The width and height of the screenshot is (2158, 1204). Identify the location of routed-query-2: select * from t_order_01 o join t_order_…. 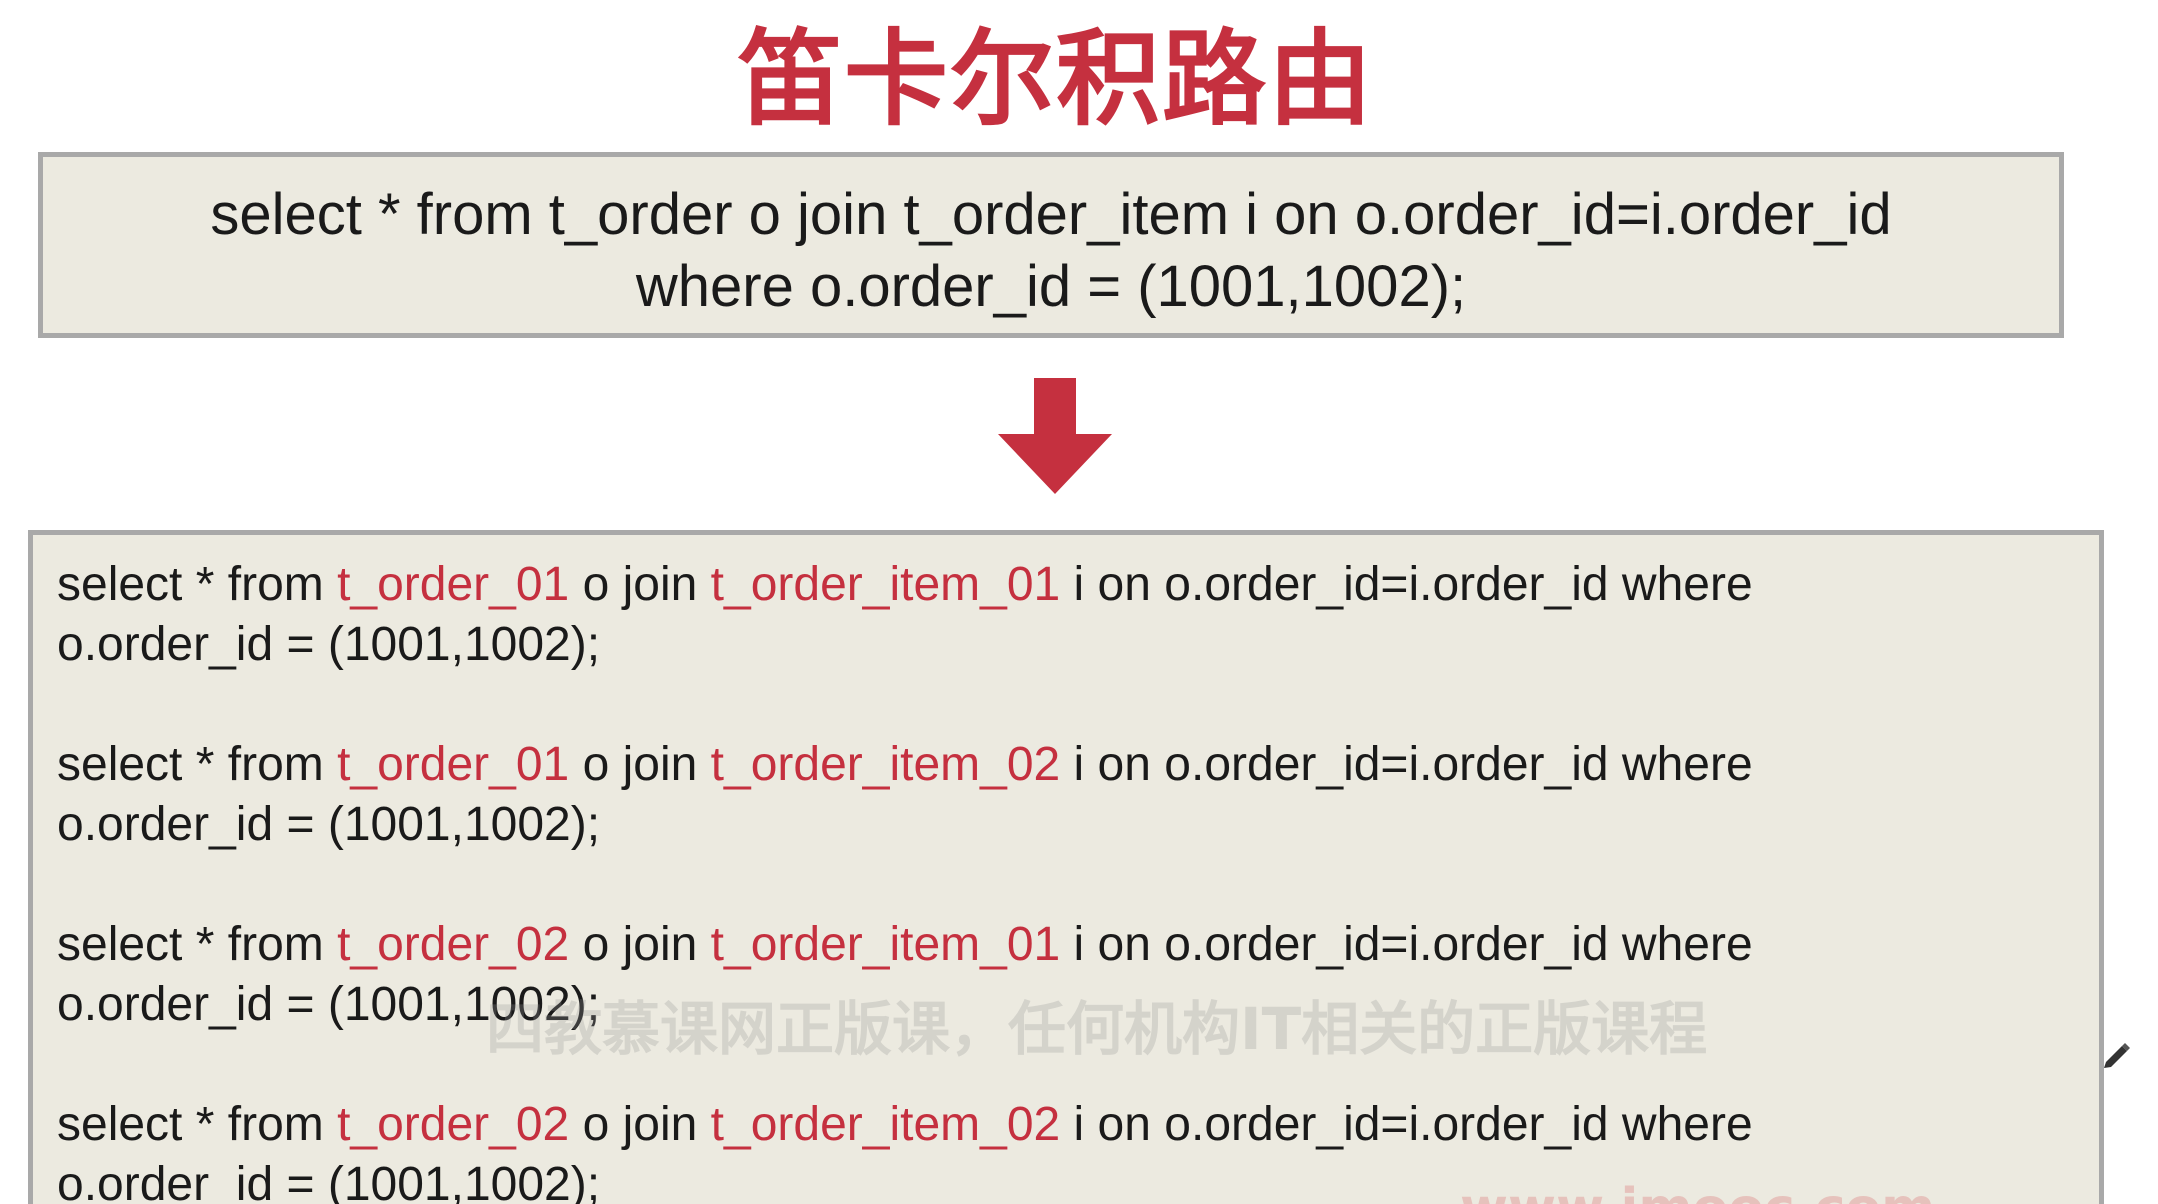
(1078, 795).